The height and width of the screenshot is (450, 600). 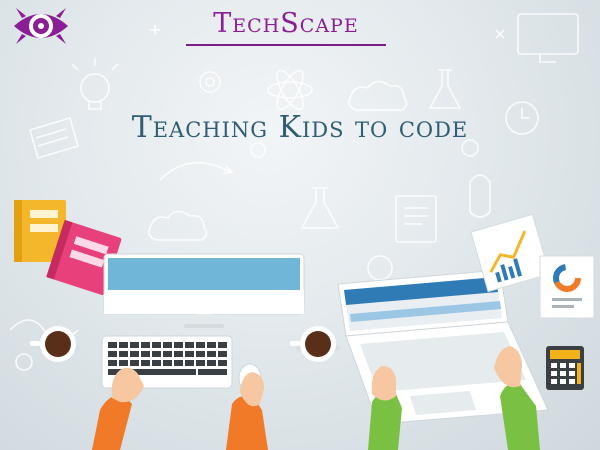 What do you see at coordinates (565, 368) in the screenshot?
I see `calculator-icon` at bounding box center [565, 368].